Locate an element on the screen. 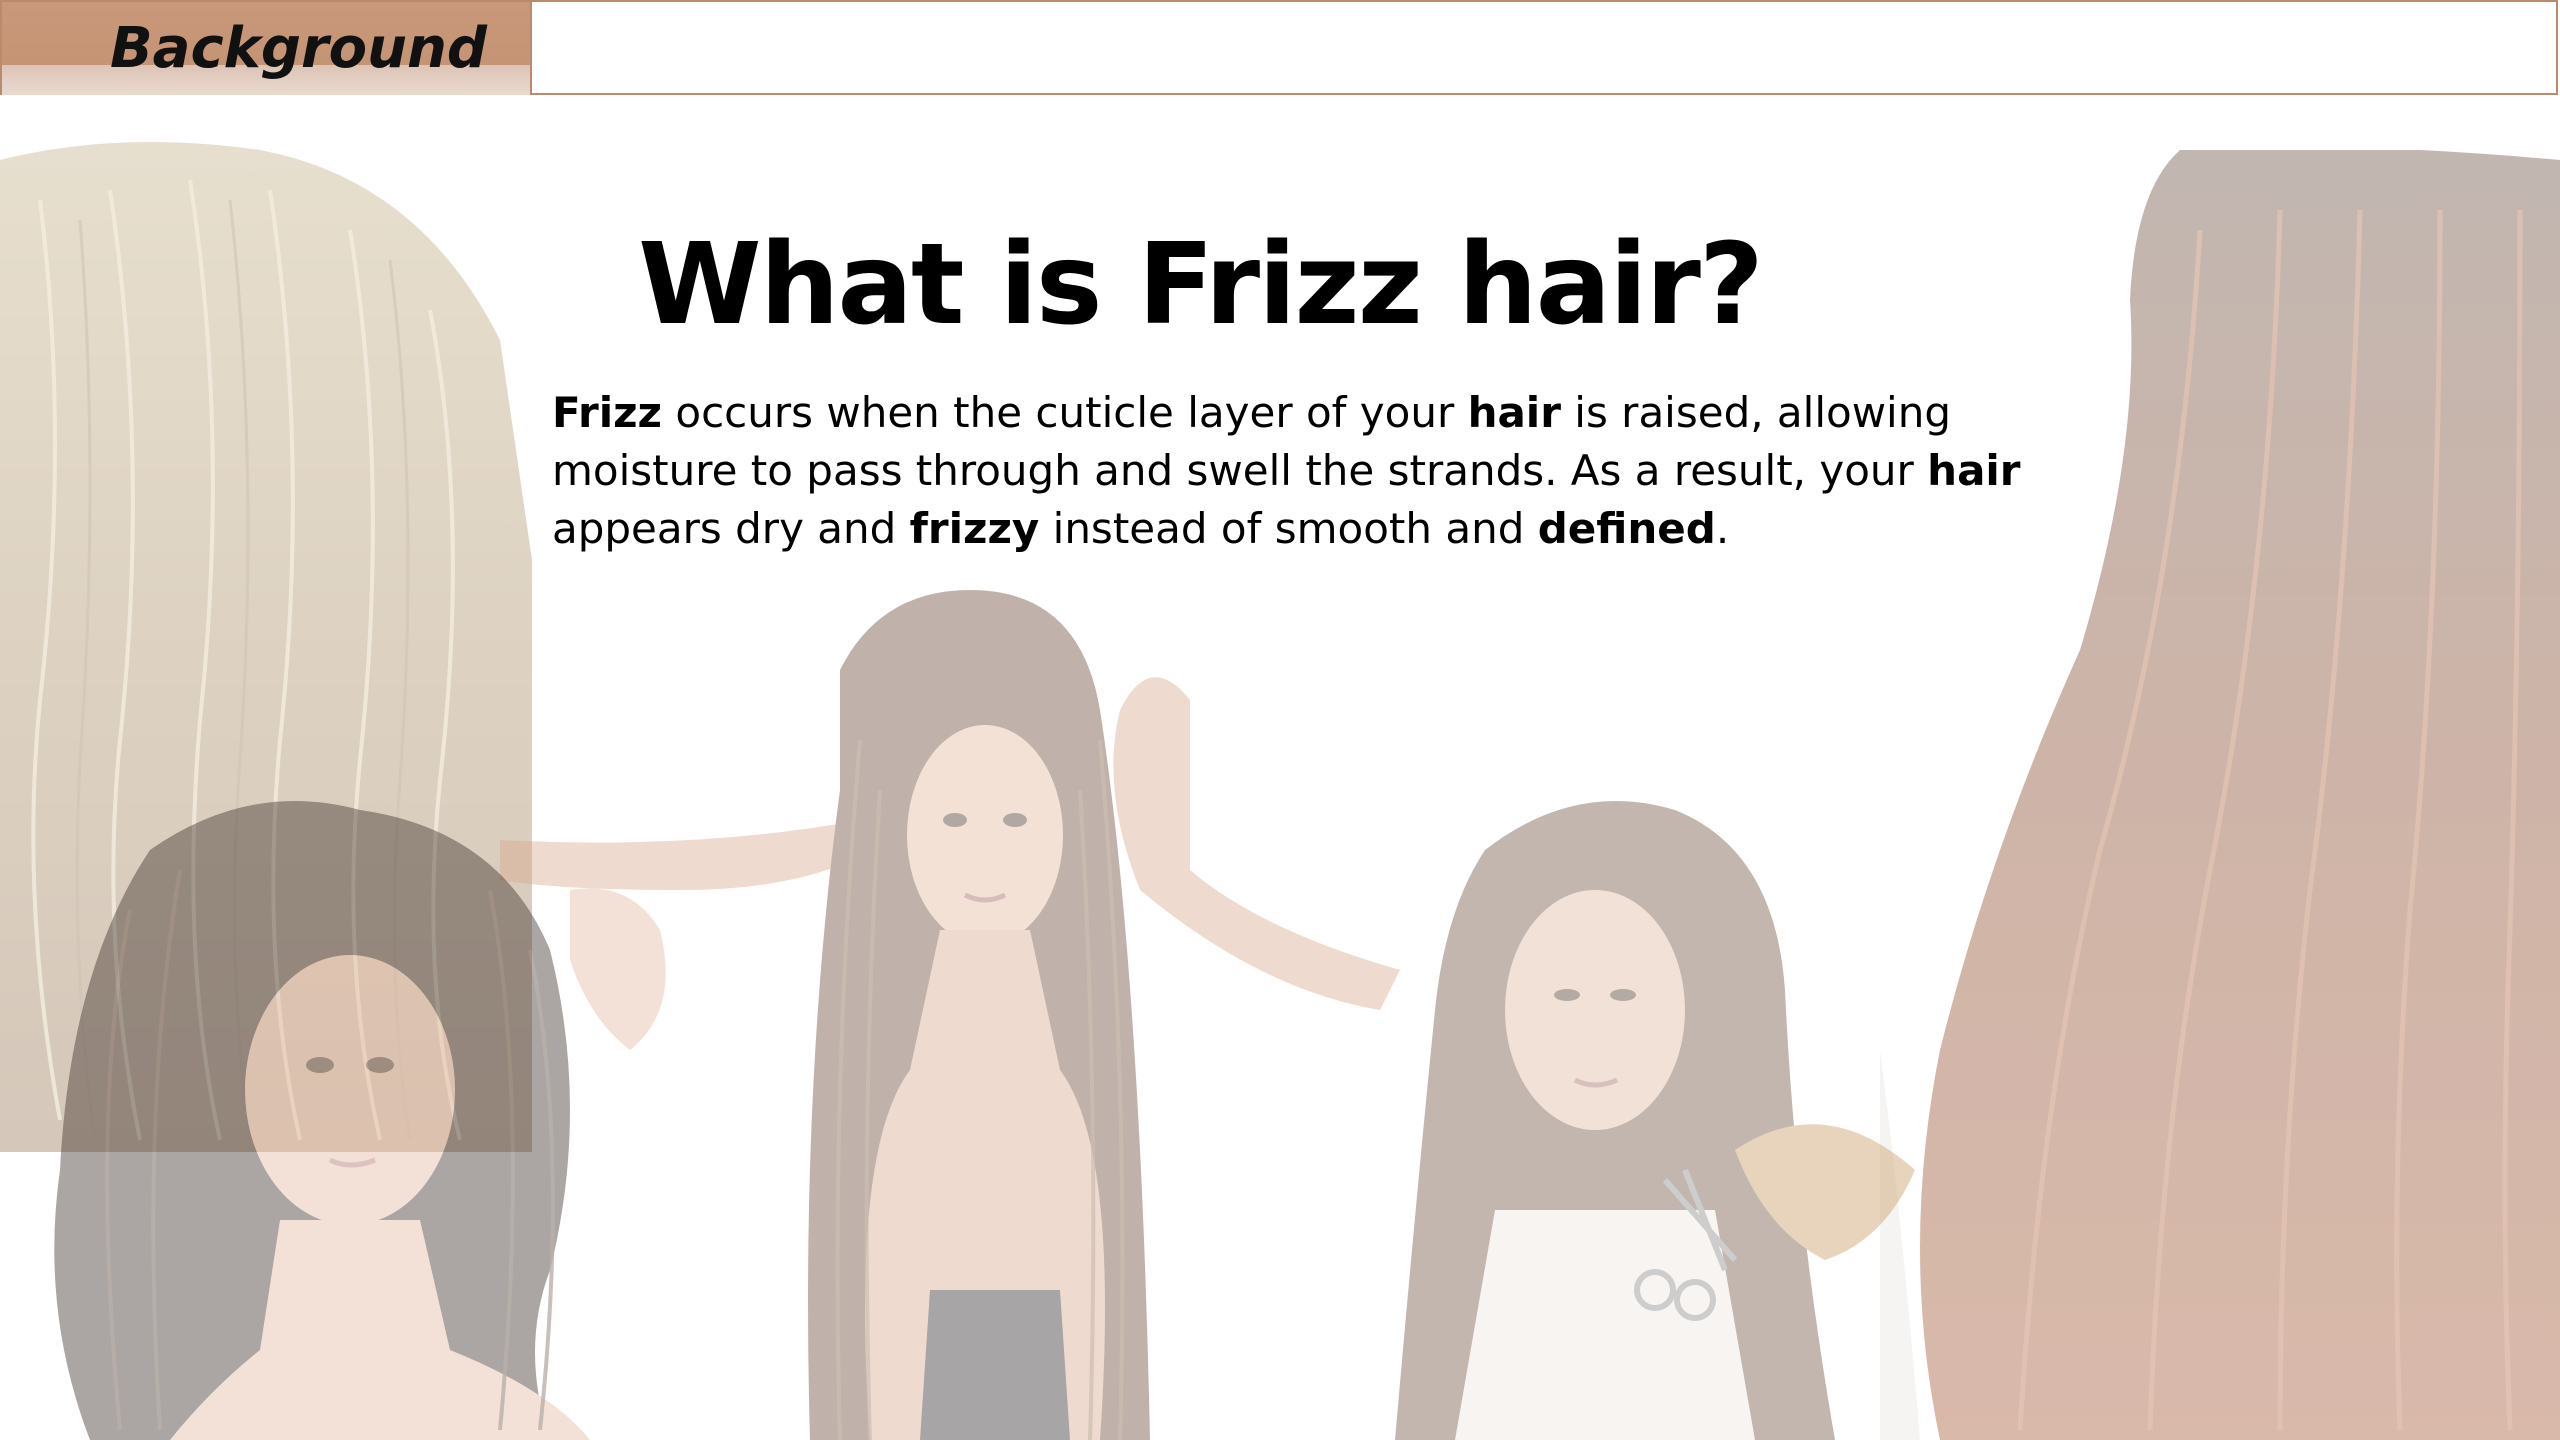  woman-cutting-split-ends-photo is located at coordinates (1655, 1115).